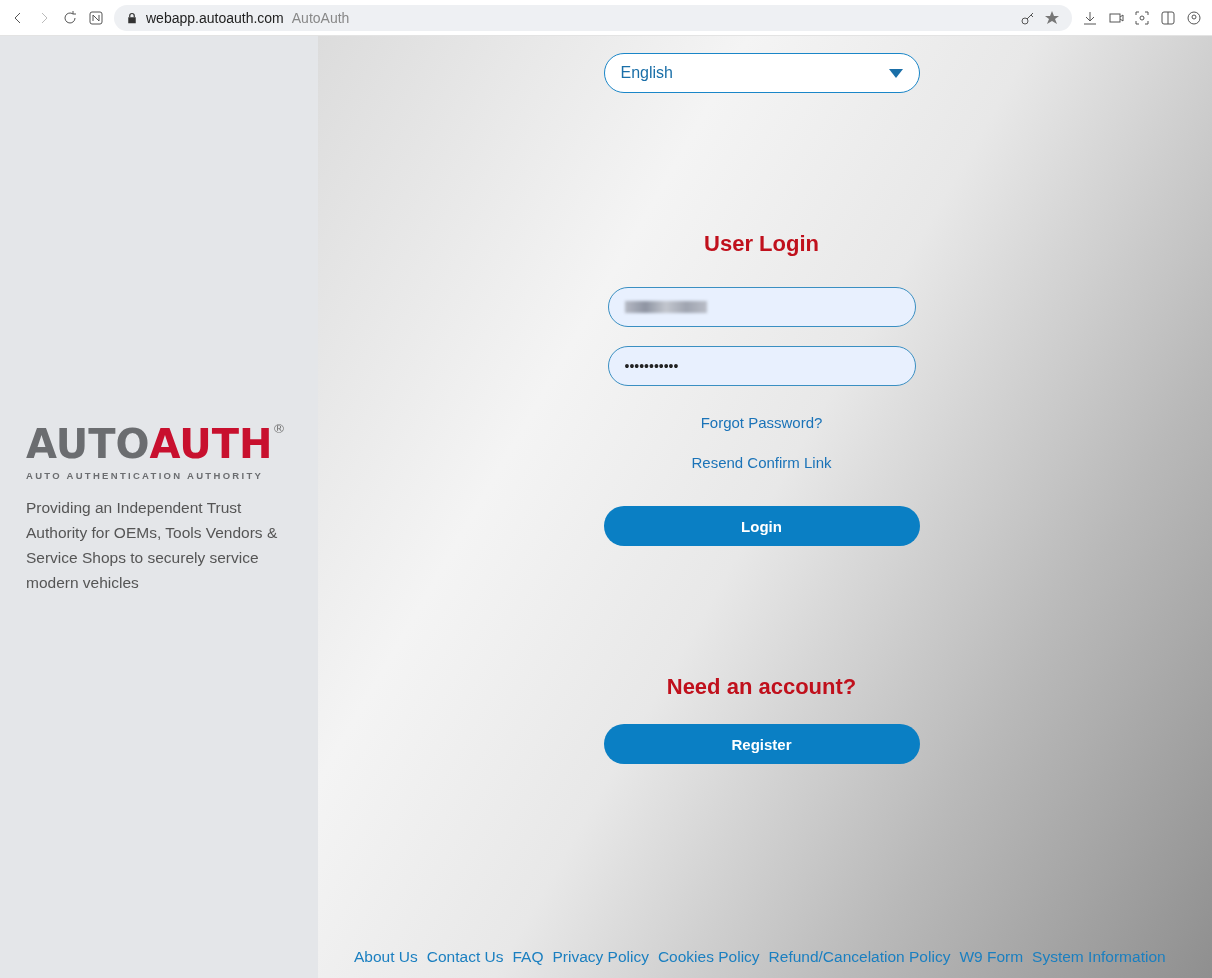 Image resolution: width=1212 pixels, height=978 pixels. What do you see at coordinates (761, 687) in the screenshot?
I see `register-title: Need an account?` at bounding box center [761, 687].